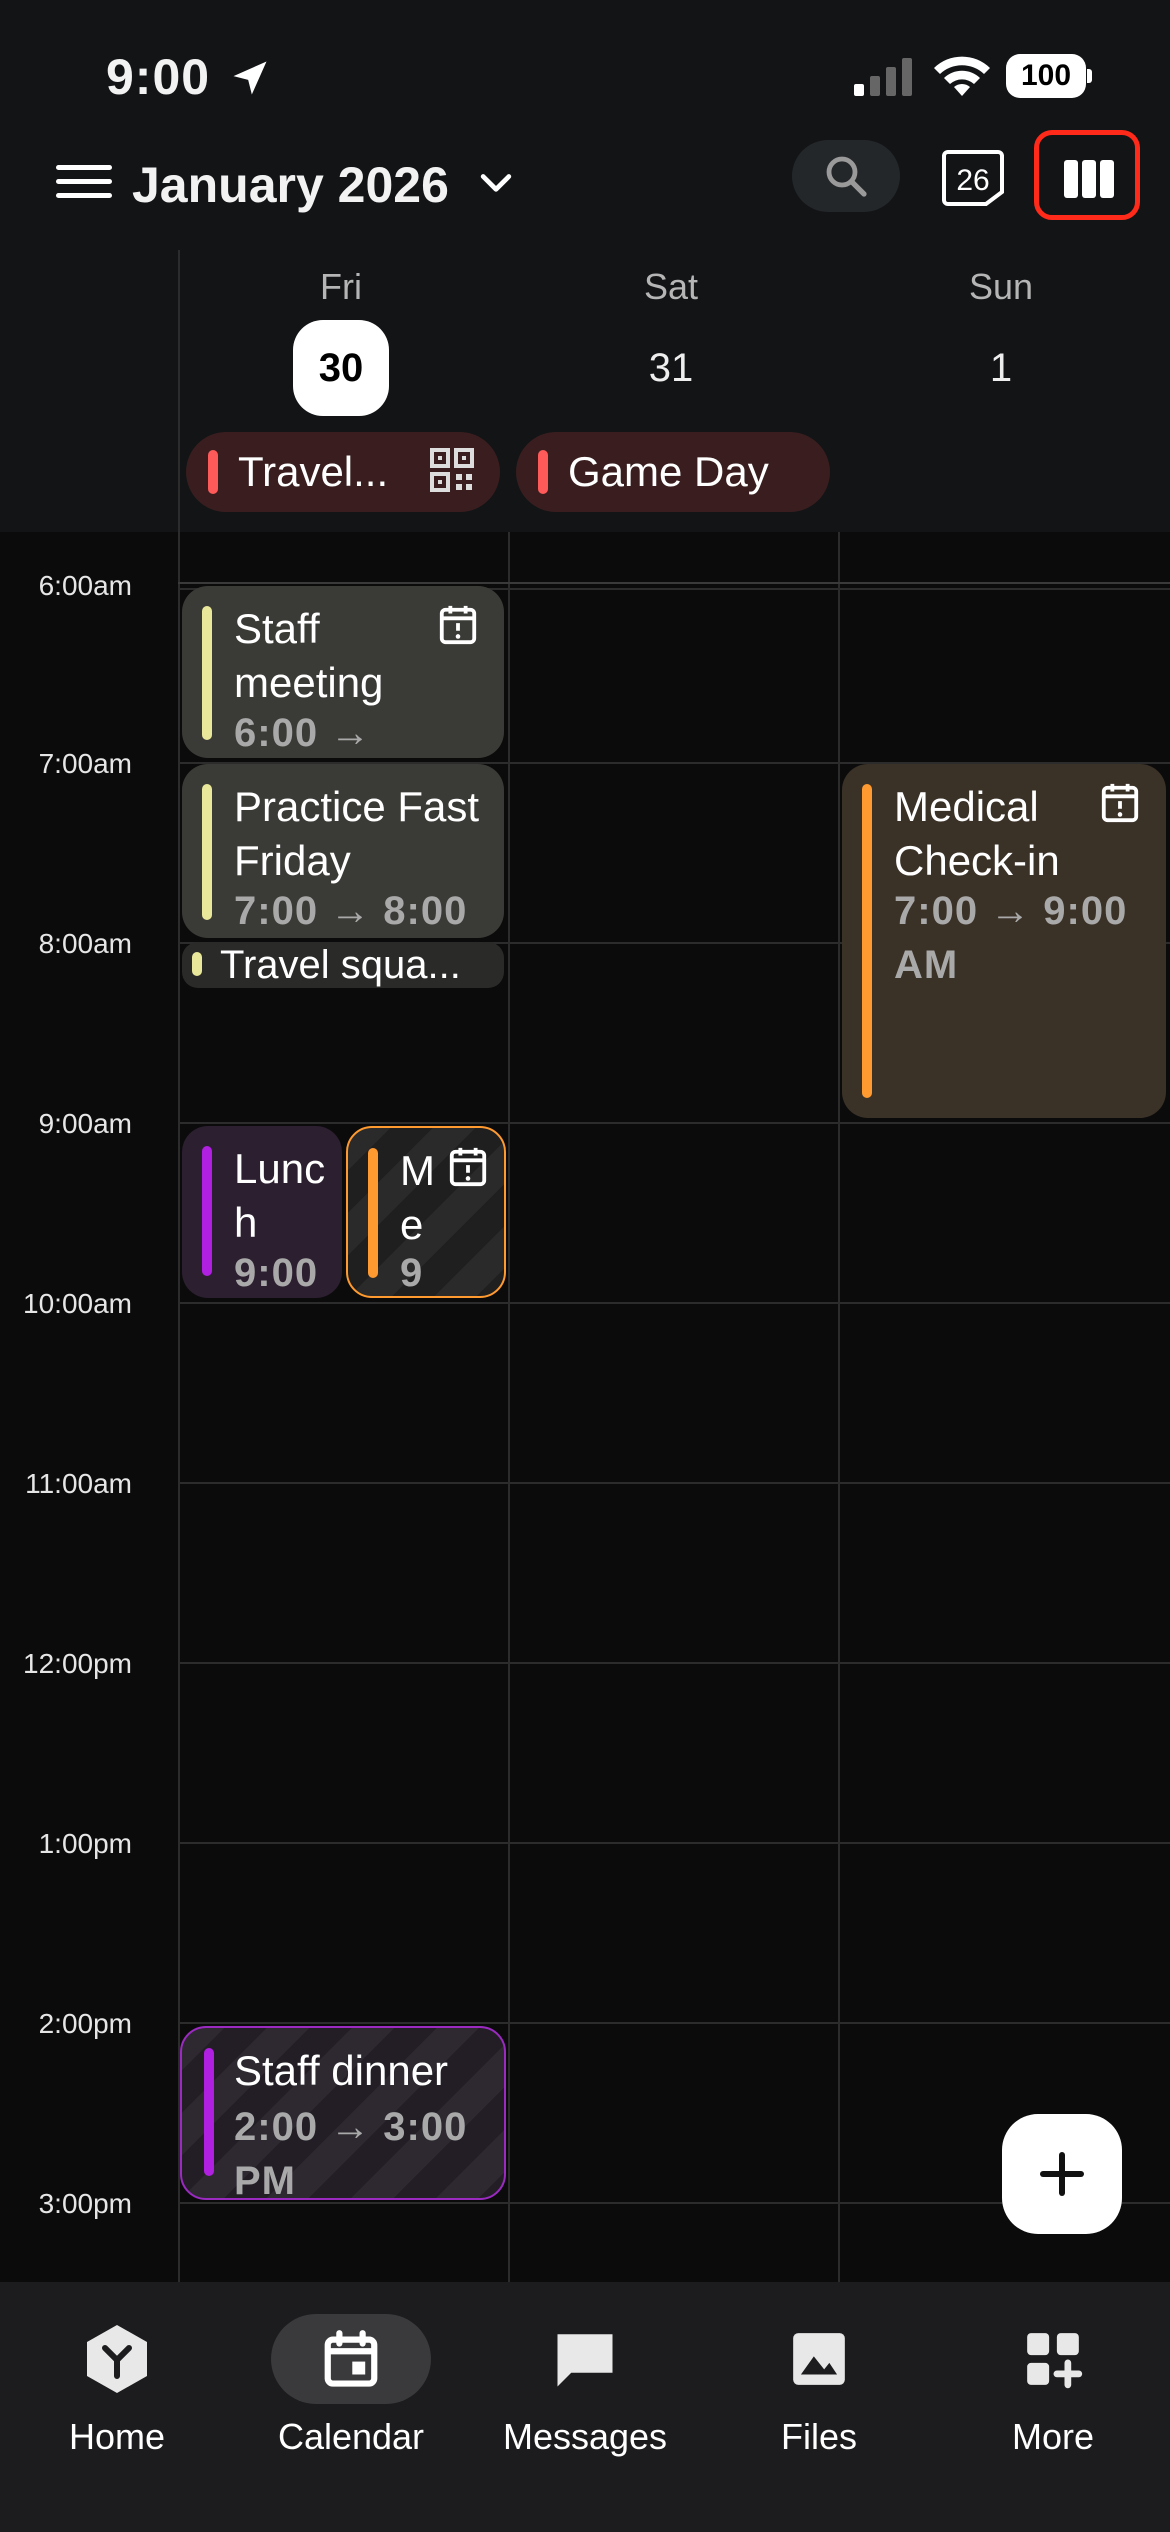 The image size is (1170, 2532). Describe the element at coordinates (341, 286) in the screenshot. I see `day-name-fri: Fri` at that location.